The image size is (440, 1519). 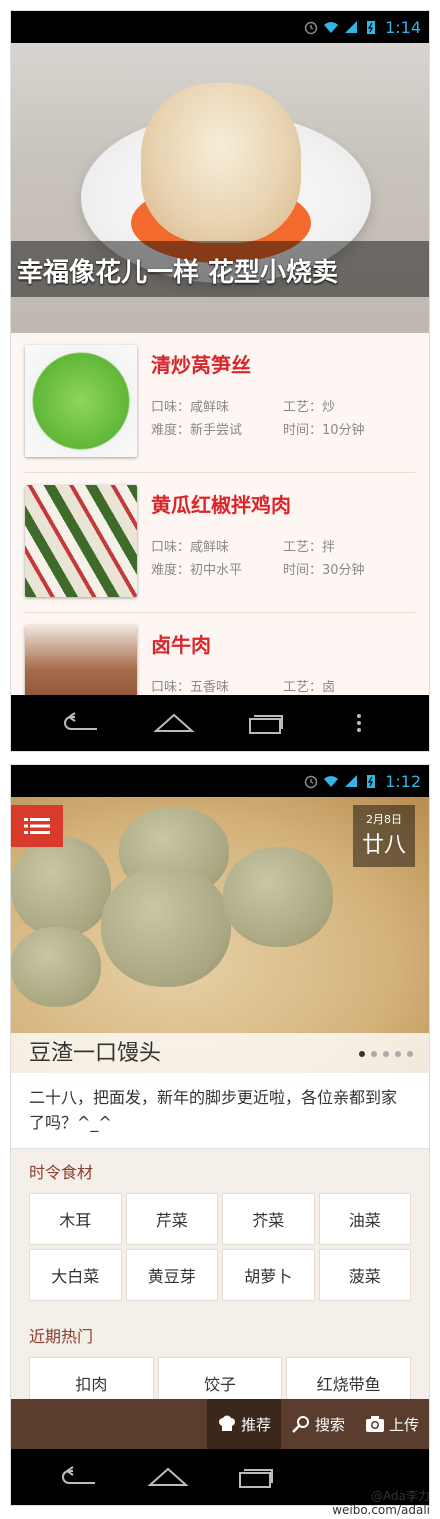 What do you see at coordinates (384, 819) in the screenshot?
I see `date-gregorian: 2月8日` at bounding box center [384, 819].